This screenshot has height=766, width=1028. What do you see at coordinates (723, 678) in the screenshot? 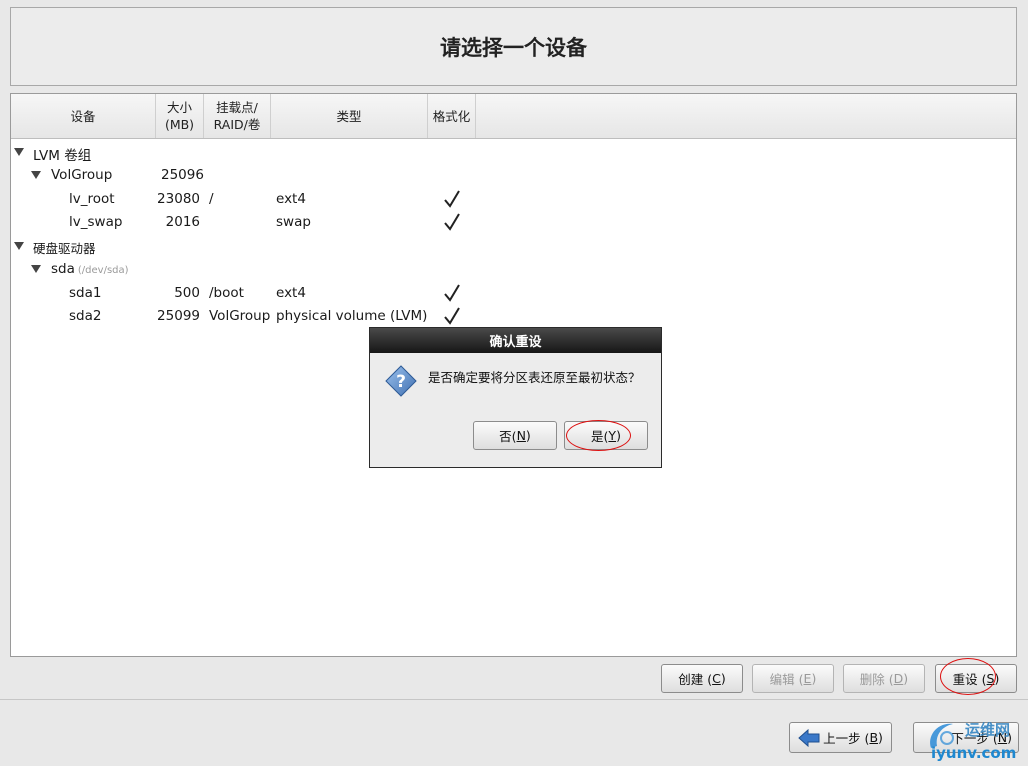
I see `create-button-close: )` at bounding box center [723, 678].